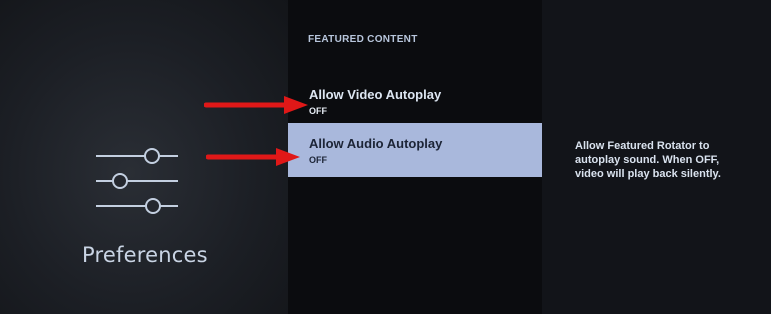  Describe the element at coordinates (376, 143) in the screenshot. I see `menu-item-label: Allow Audio Autoplay` at that location.